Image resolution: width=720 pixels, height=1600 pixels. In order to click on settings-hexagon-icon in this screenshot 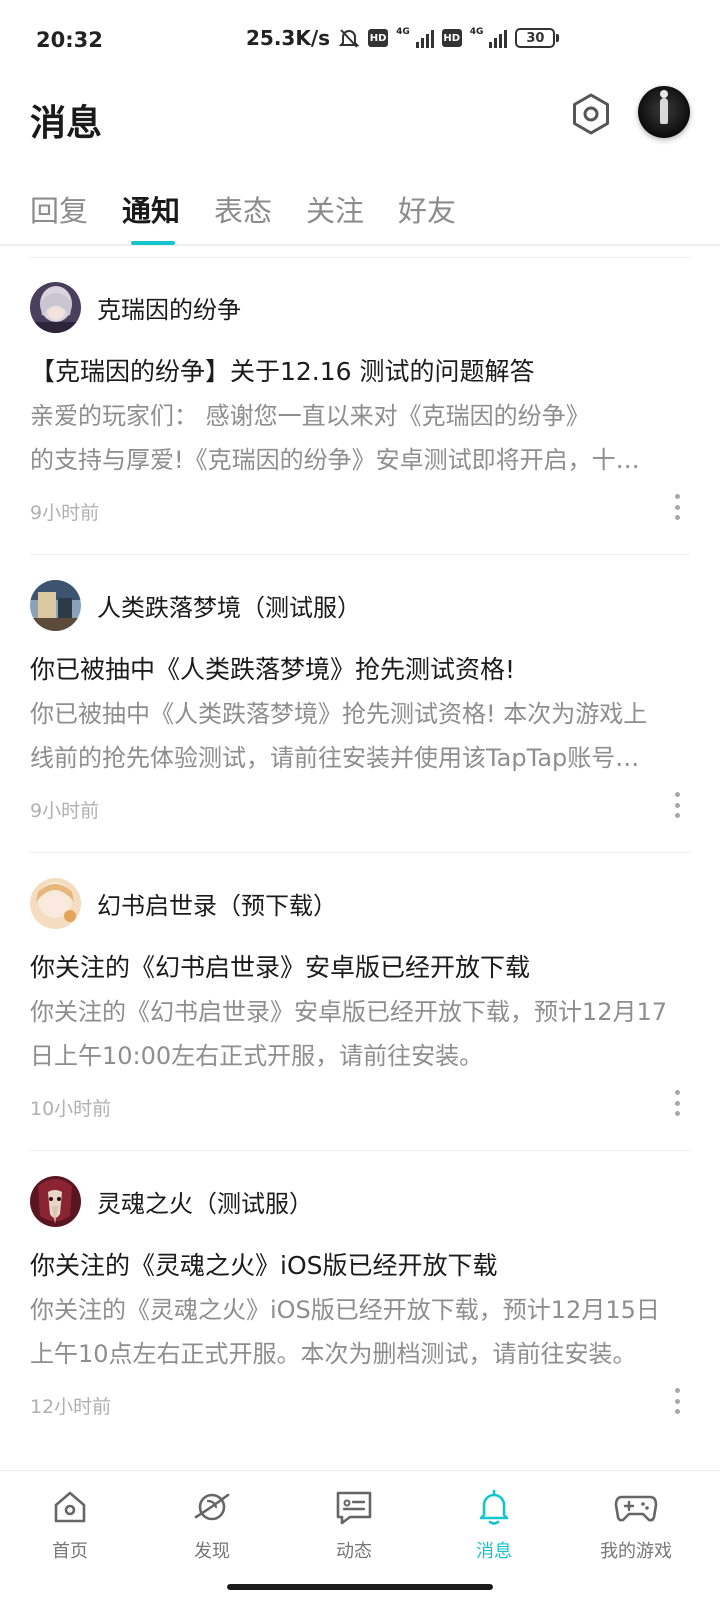, I will do `click(591, 114)`.